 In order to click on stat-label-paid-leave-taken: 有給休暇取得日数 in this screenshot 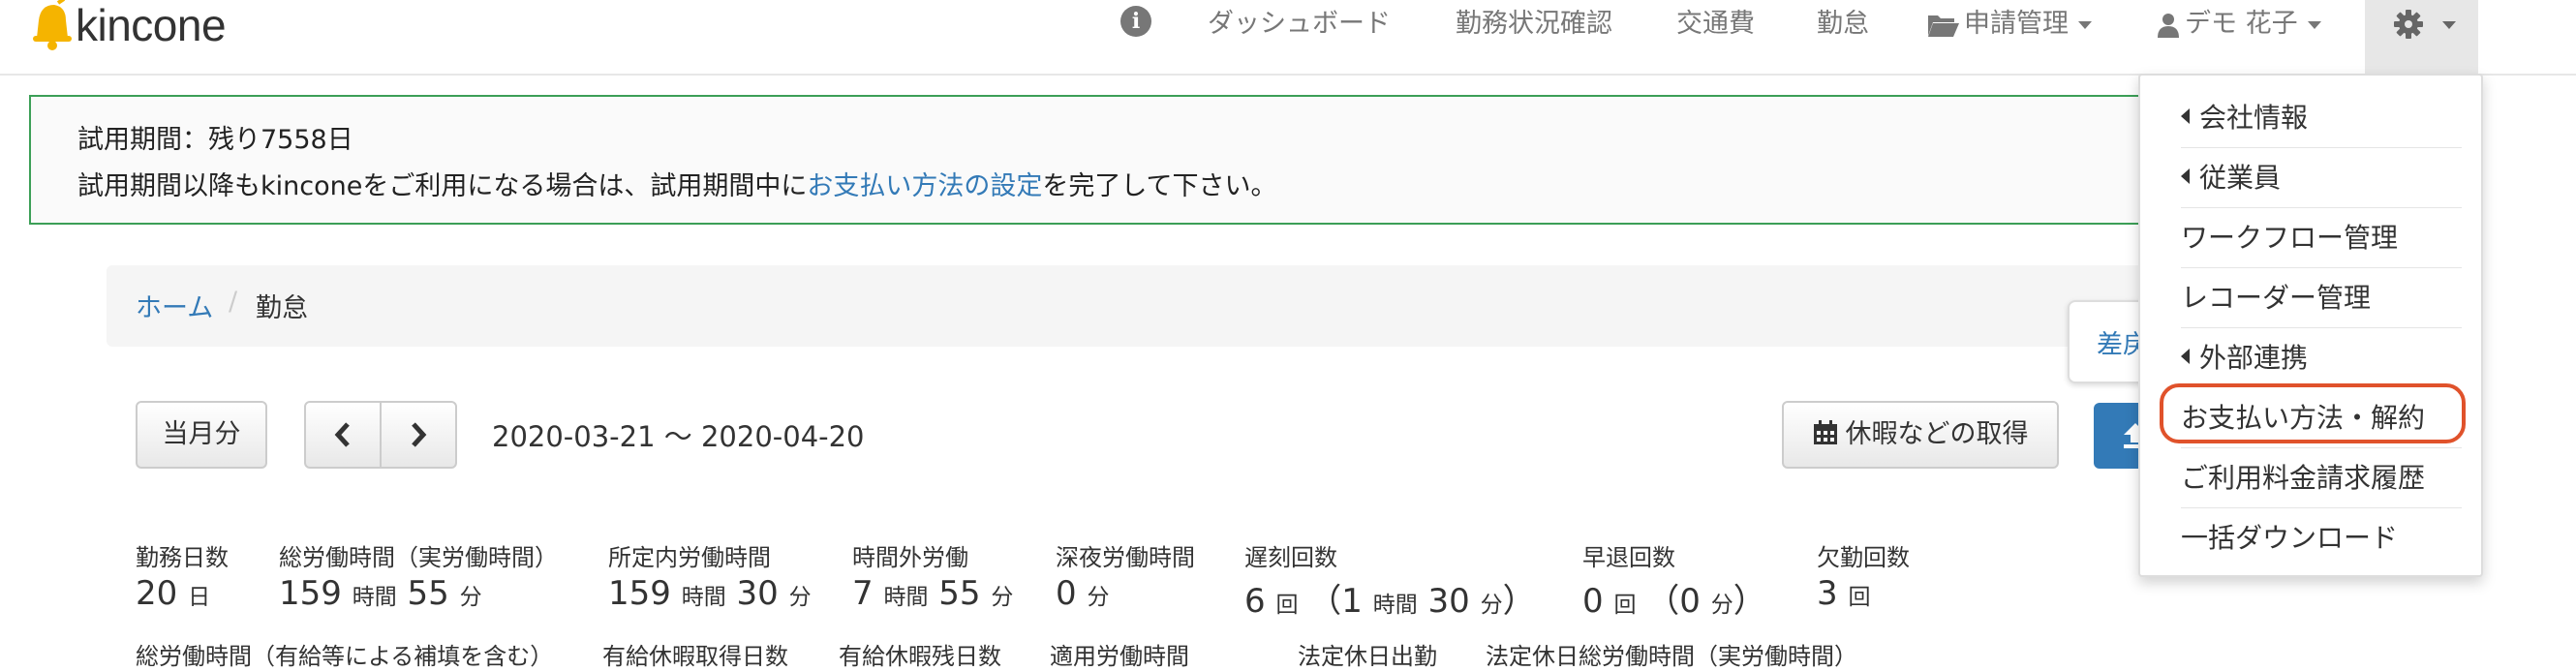, I will do `click(695, 656)`.